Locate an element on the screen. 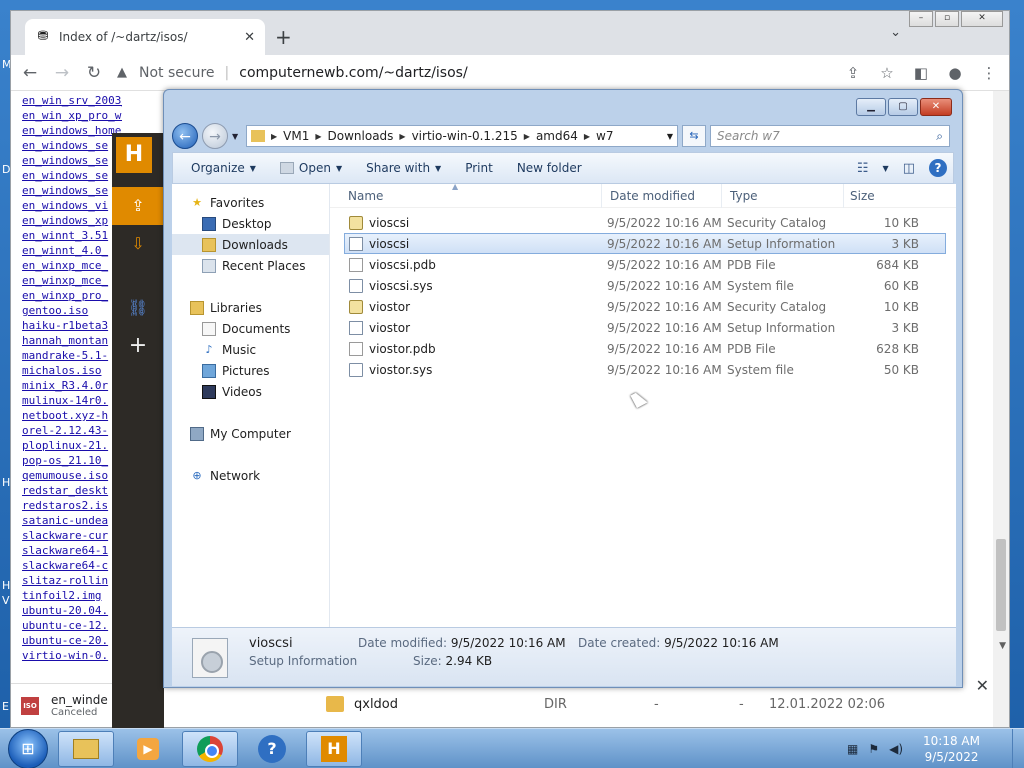 Image resolution: width=1024 pixels, height=768 pixels. nav-favorites: ★ Favorites is located at coordinates (250, 202).